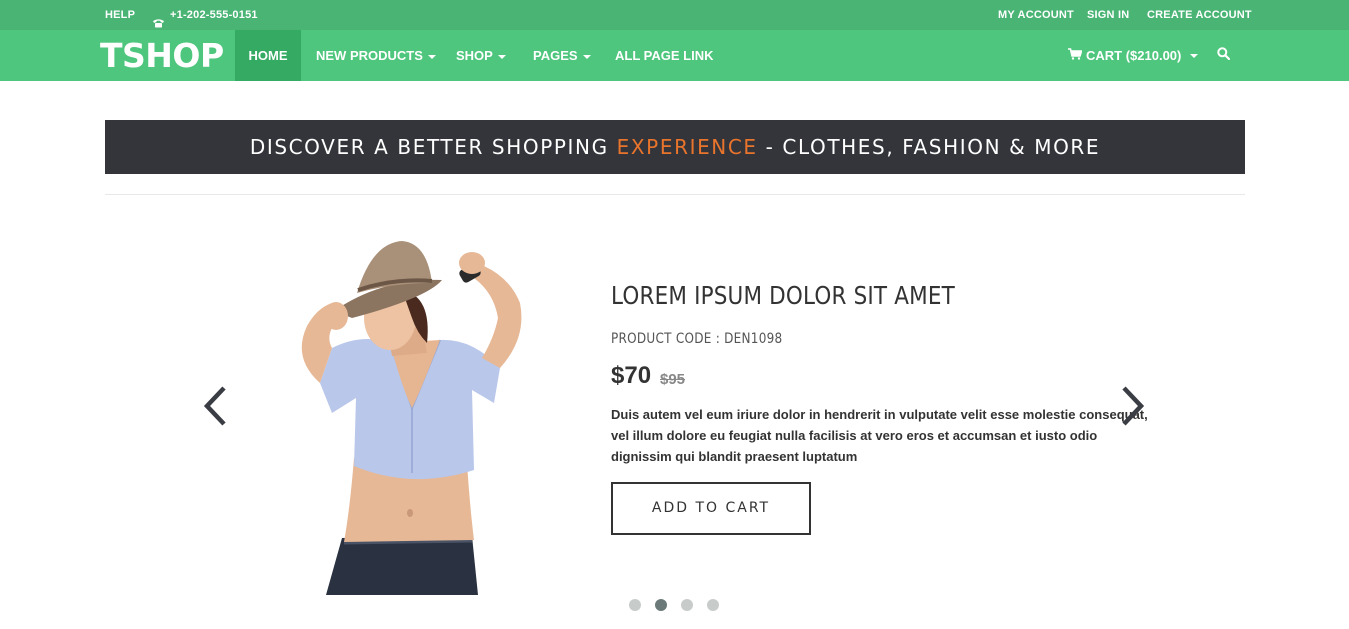 The image size is (1349, 629). What do you see at coordinates (1075, 55) in the screenshot?
I see `cart-icon` at bounding box center [1075, 55].